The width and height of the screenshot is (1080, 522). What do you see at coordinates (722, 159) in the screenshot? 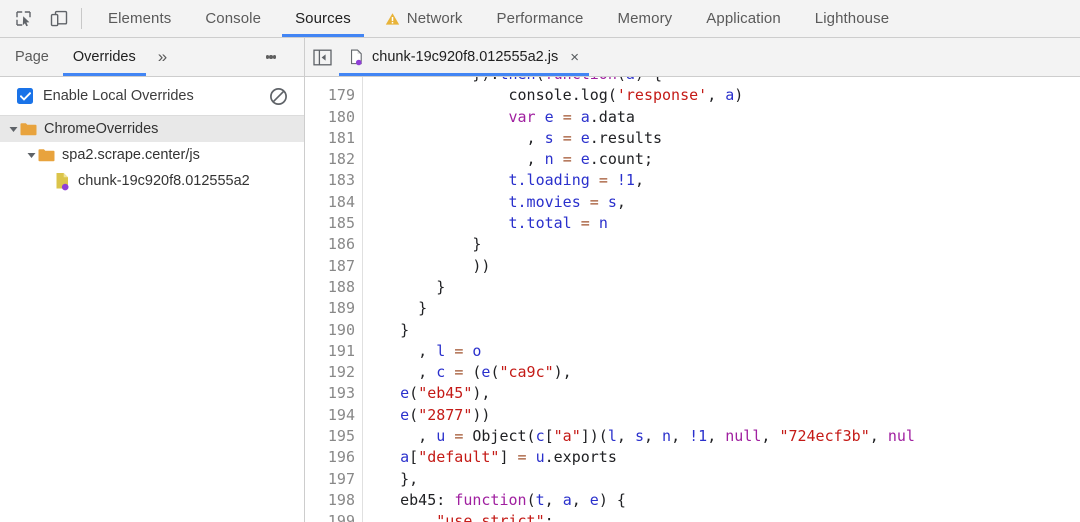
I see `code-line: , n = e.count;` at bounding box center [722, 159].